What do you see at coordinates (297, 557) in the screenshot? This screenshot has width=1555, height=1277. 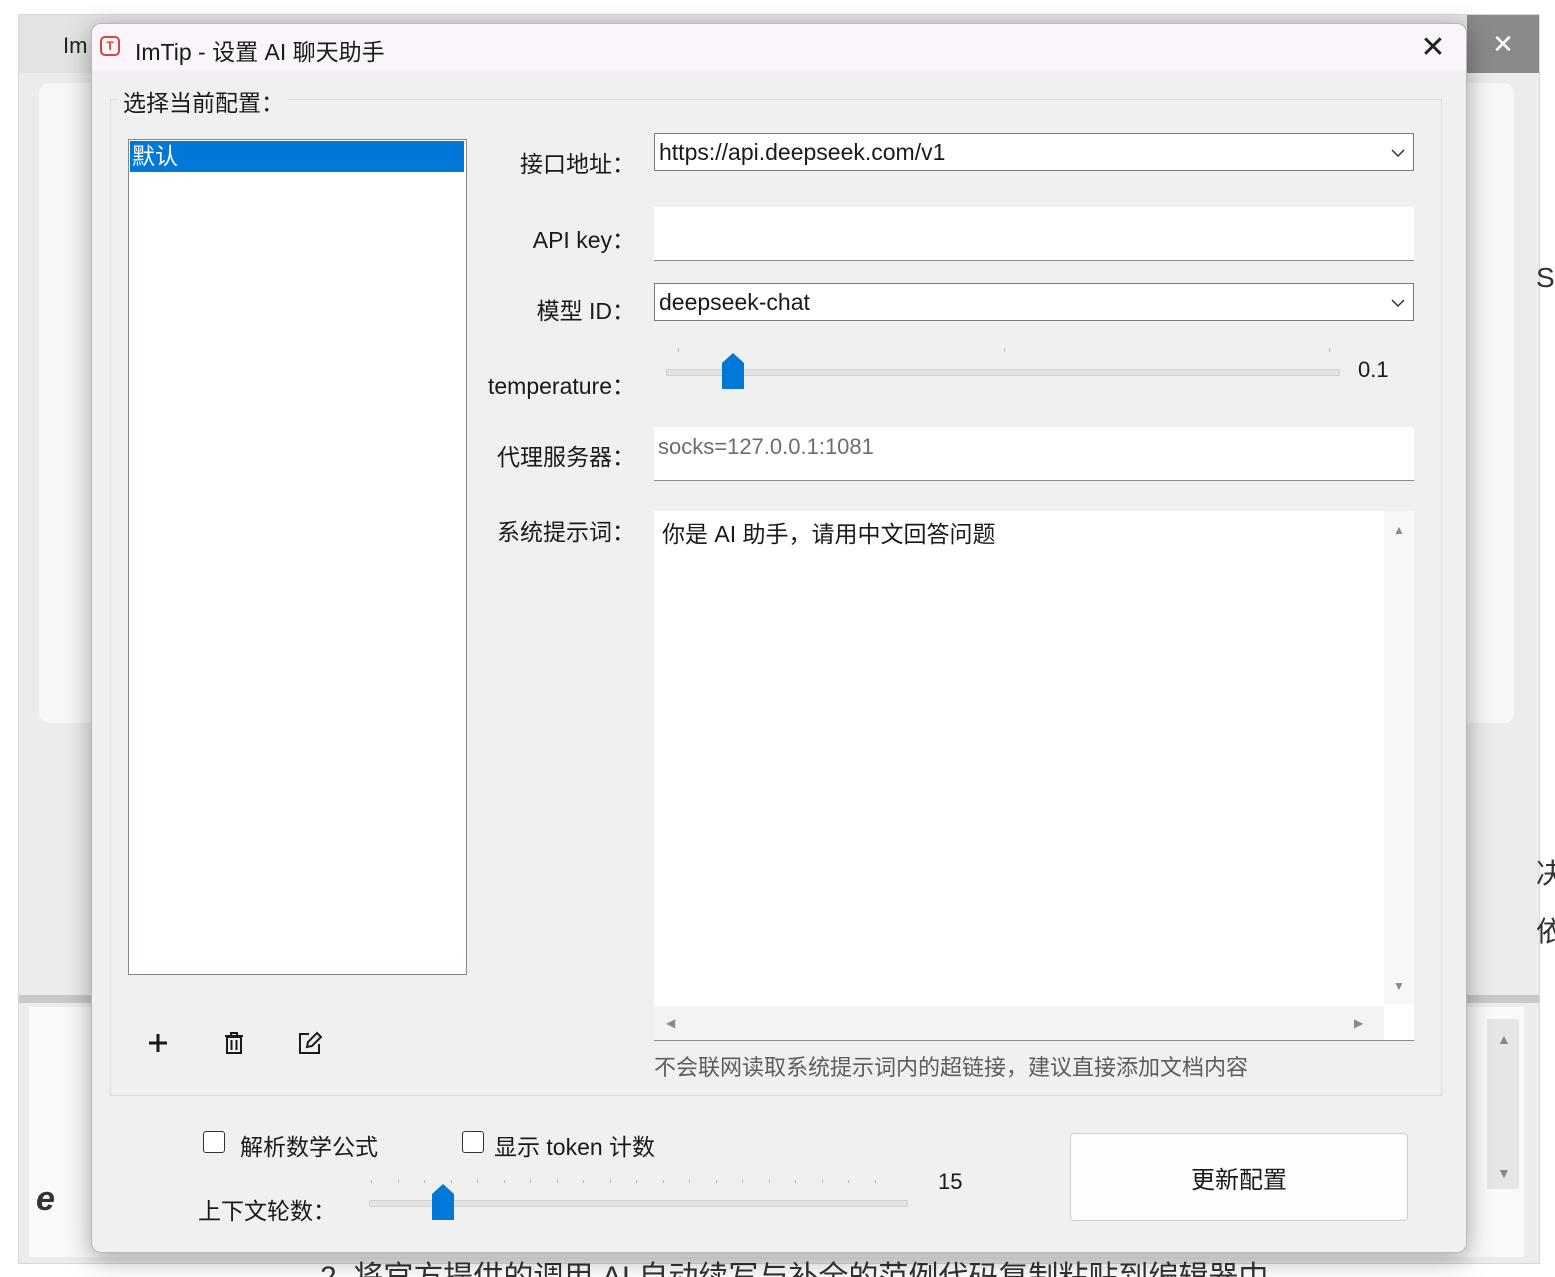 I see `profile-list: 默认` at bounding box center [297, 557].